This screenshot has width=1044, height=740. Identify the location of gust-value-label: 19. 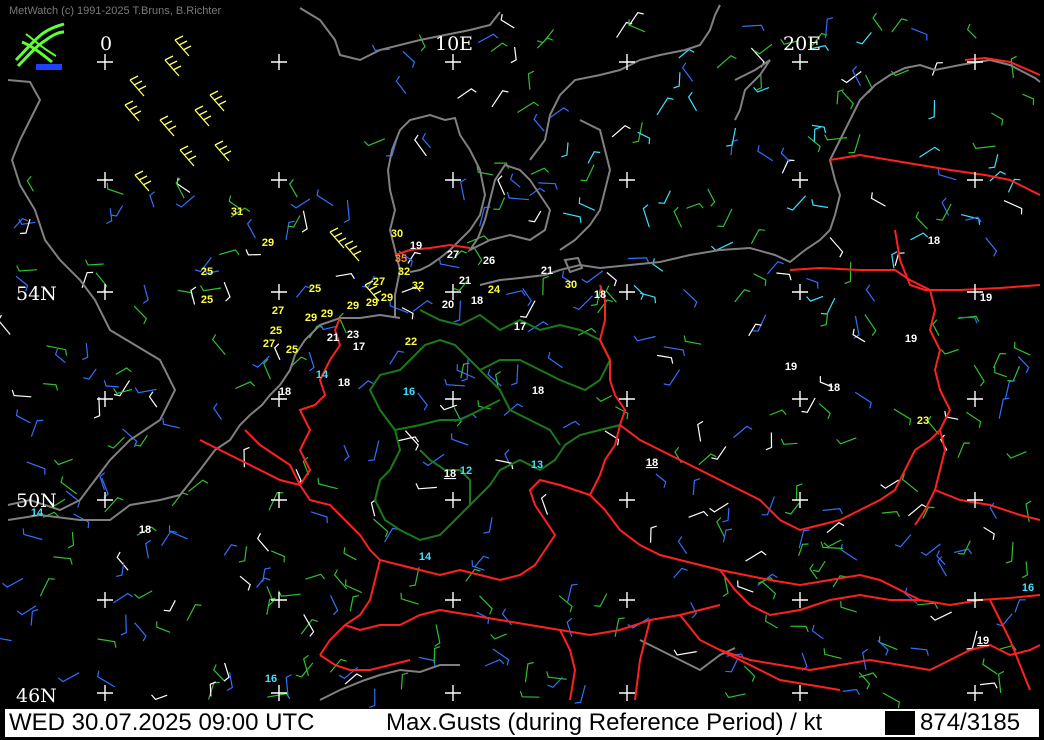
(986, 298).